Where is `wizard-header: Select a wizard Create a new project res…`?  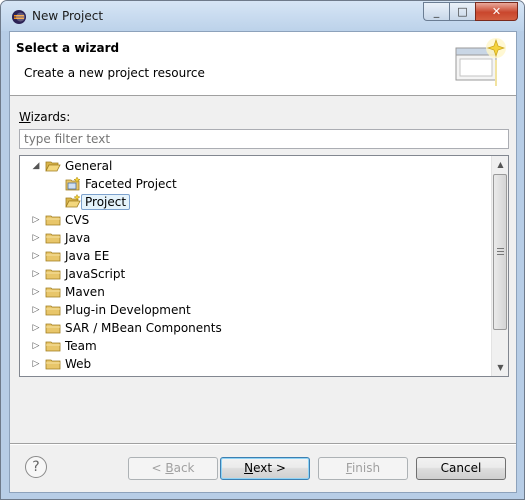 wizard-header: Select a wizard Create a new project res… is located at coordinates (263, 64).